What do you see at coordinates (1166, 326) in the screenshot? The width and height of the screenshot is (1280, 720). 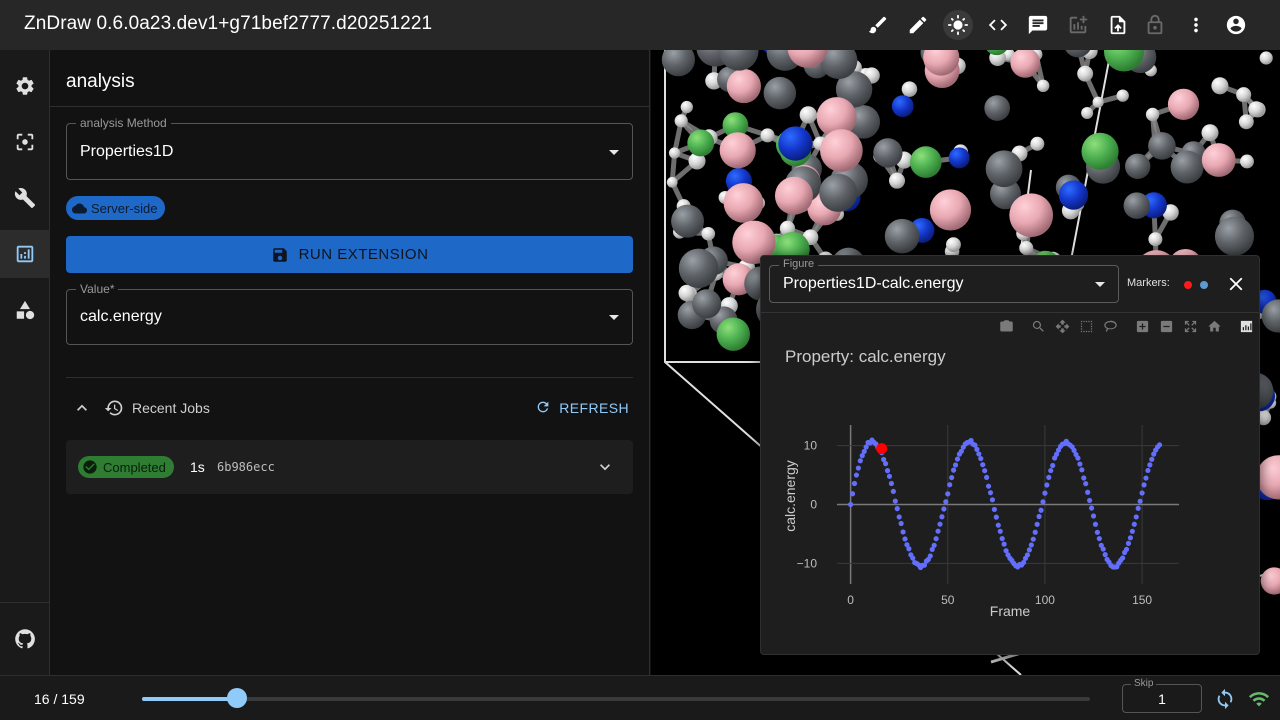 I see `zoom-out-icon` at bounding box center [1166, 326].